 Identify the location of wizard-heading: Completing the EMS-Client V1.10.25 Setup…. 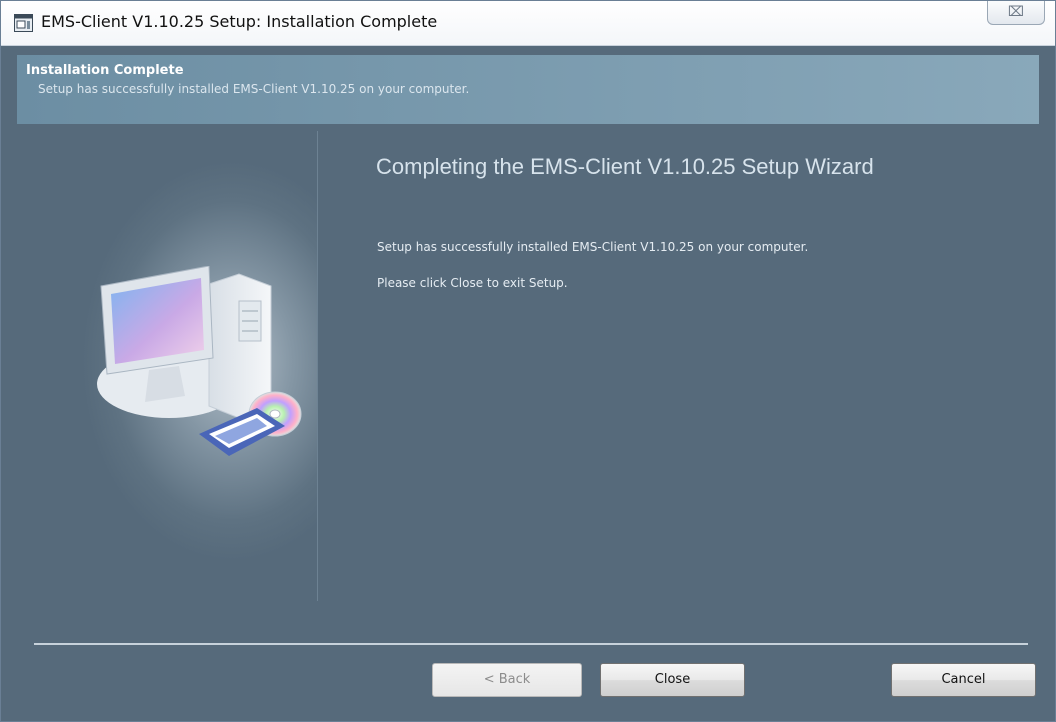
(625, 166).